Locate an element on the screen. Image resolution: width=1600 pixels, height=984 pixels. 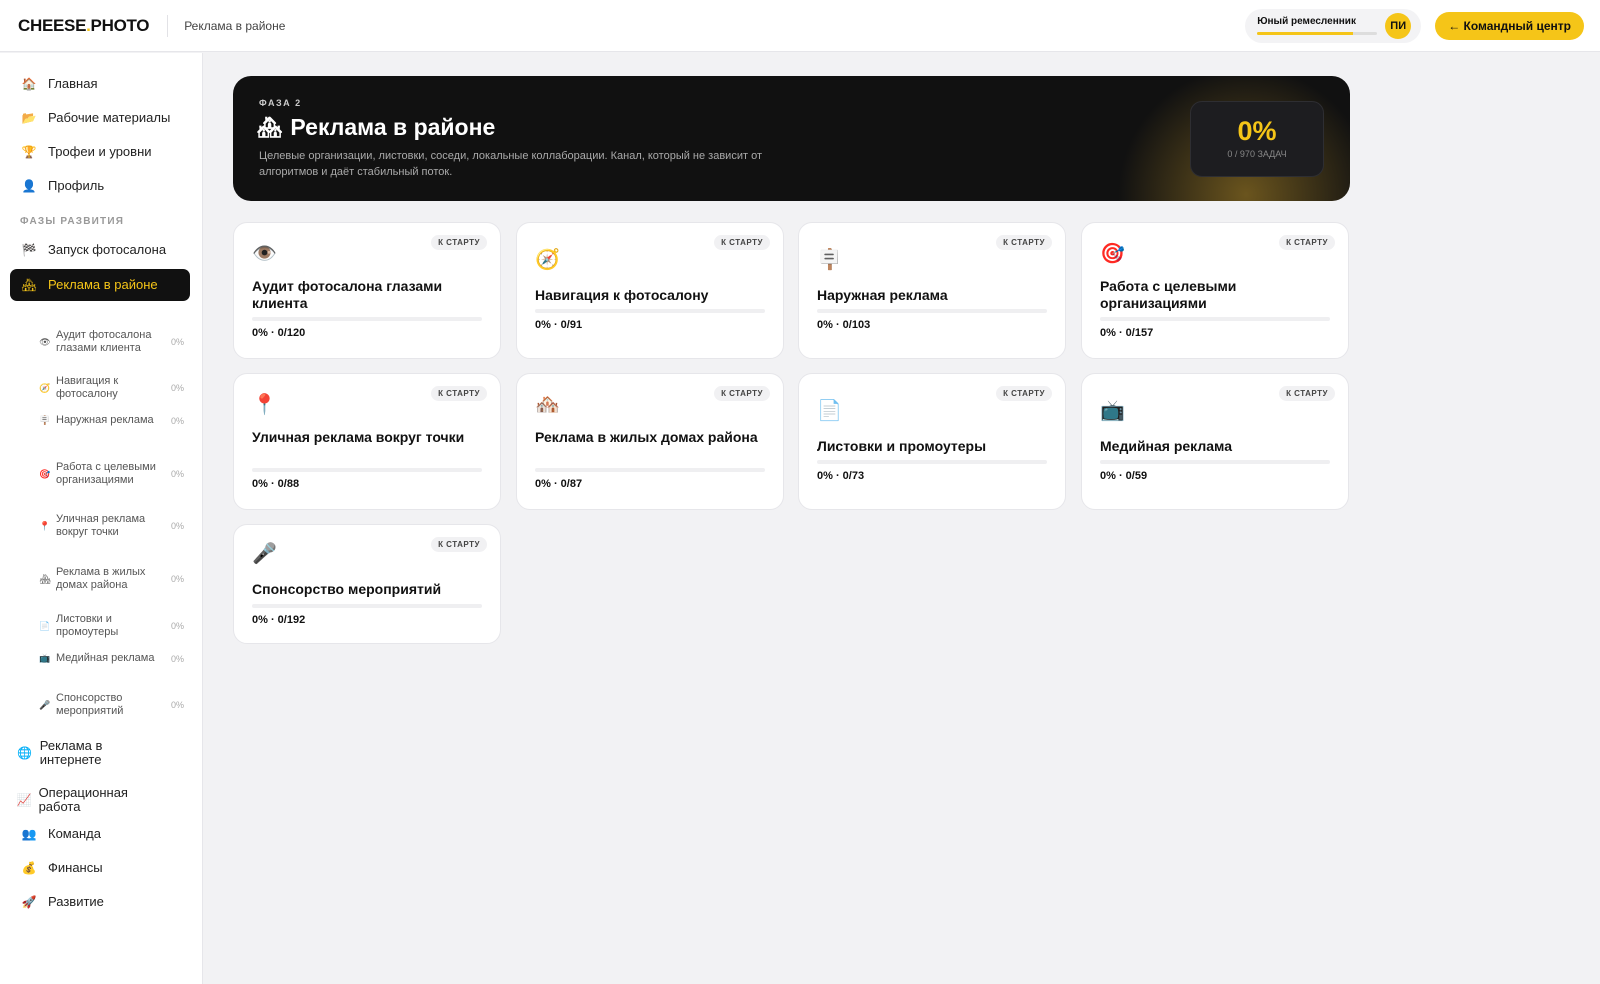
module-stat: 0% · 0/91 is located at coordinates (559, 325).